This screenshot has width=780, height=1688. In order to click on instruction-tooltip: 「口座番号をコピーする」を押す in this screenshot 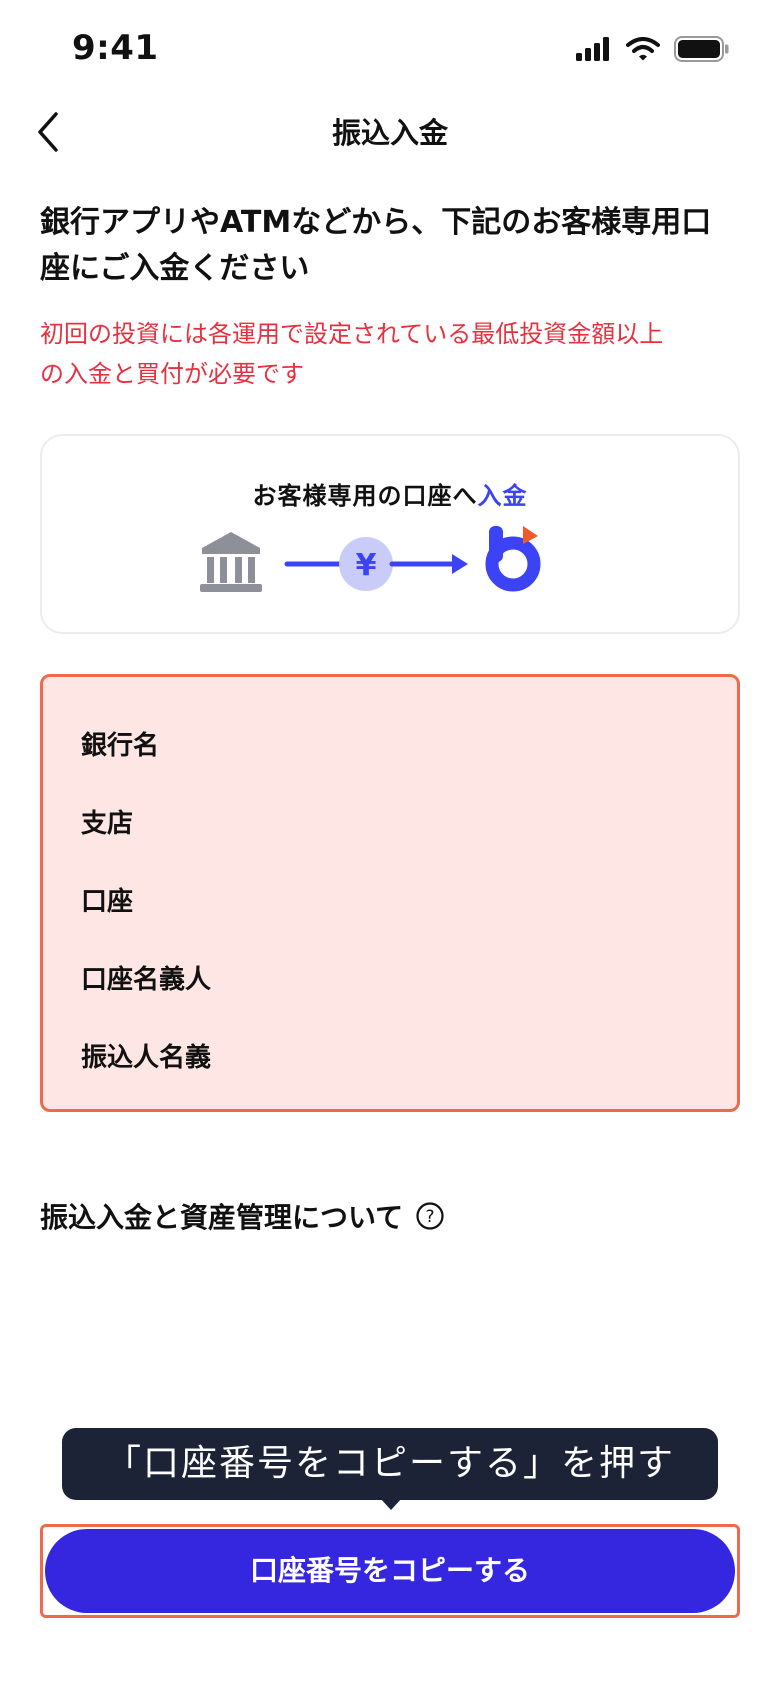, I will do `click(390, 1464)`.